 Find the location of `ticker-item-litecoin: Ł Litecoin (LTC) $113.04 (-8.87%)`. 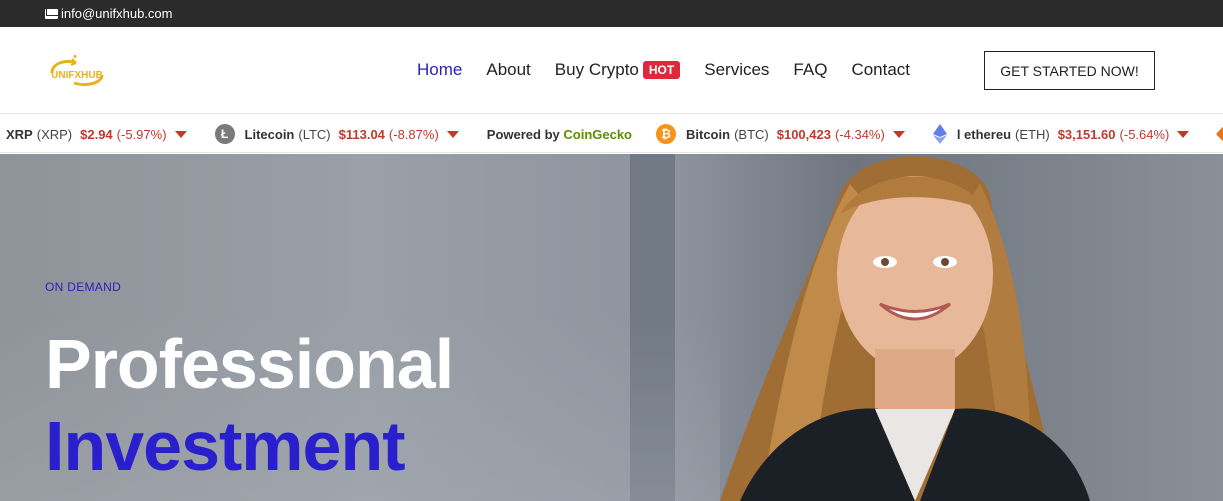

ticker-item-litecoin: Ł Litecoin (LTC) $113.04 (-8.87%) is located at coordinates (336, 134).